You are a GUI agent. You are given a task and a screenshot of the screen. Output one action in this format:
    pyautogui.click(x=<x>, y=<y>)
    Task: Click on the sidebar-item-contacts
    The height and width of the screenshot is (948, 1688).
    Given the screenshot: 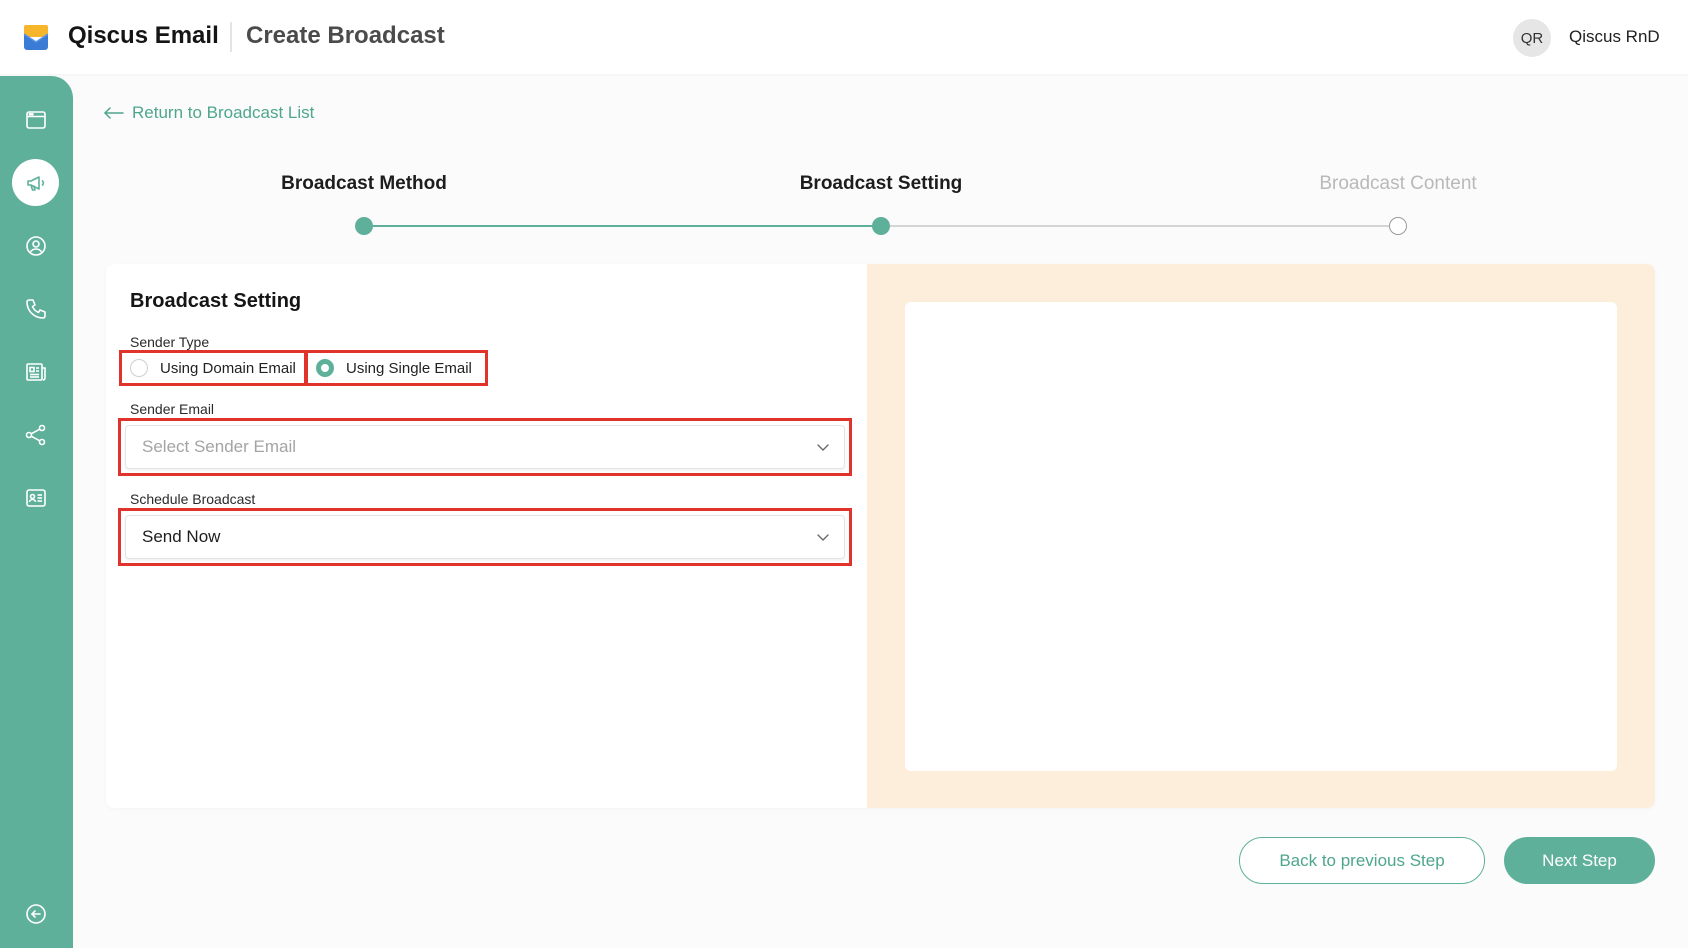 What is the action you would take?
    pyautogui.click(x=35, y=245)
    